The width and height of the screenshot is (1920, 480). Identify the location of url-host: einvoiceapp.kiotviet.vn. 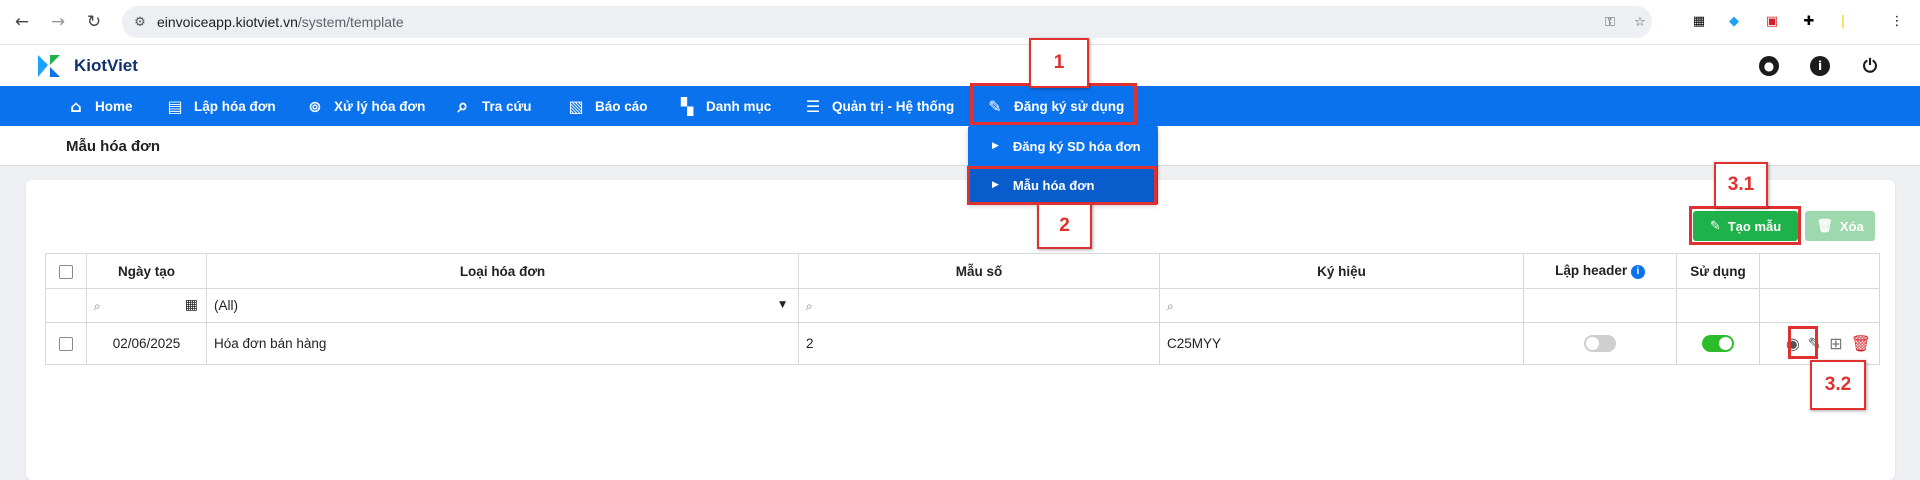
(227, 22).